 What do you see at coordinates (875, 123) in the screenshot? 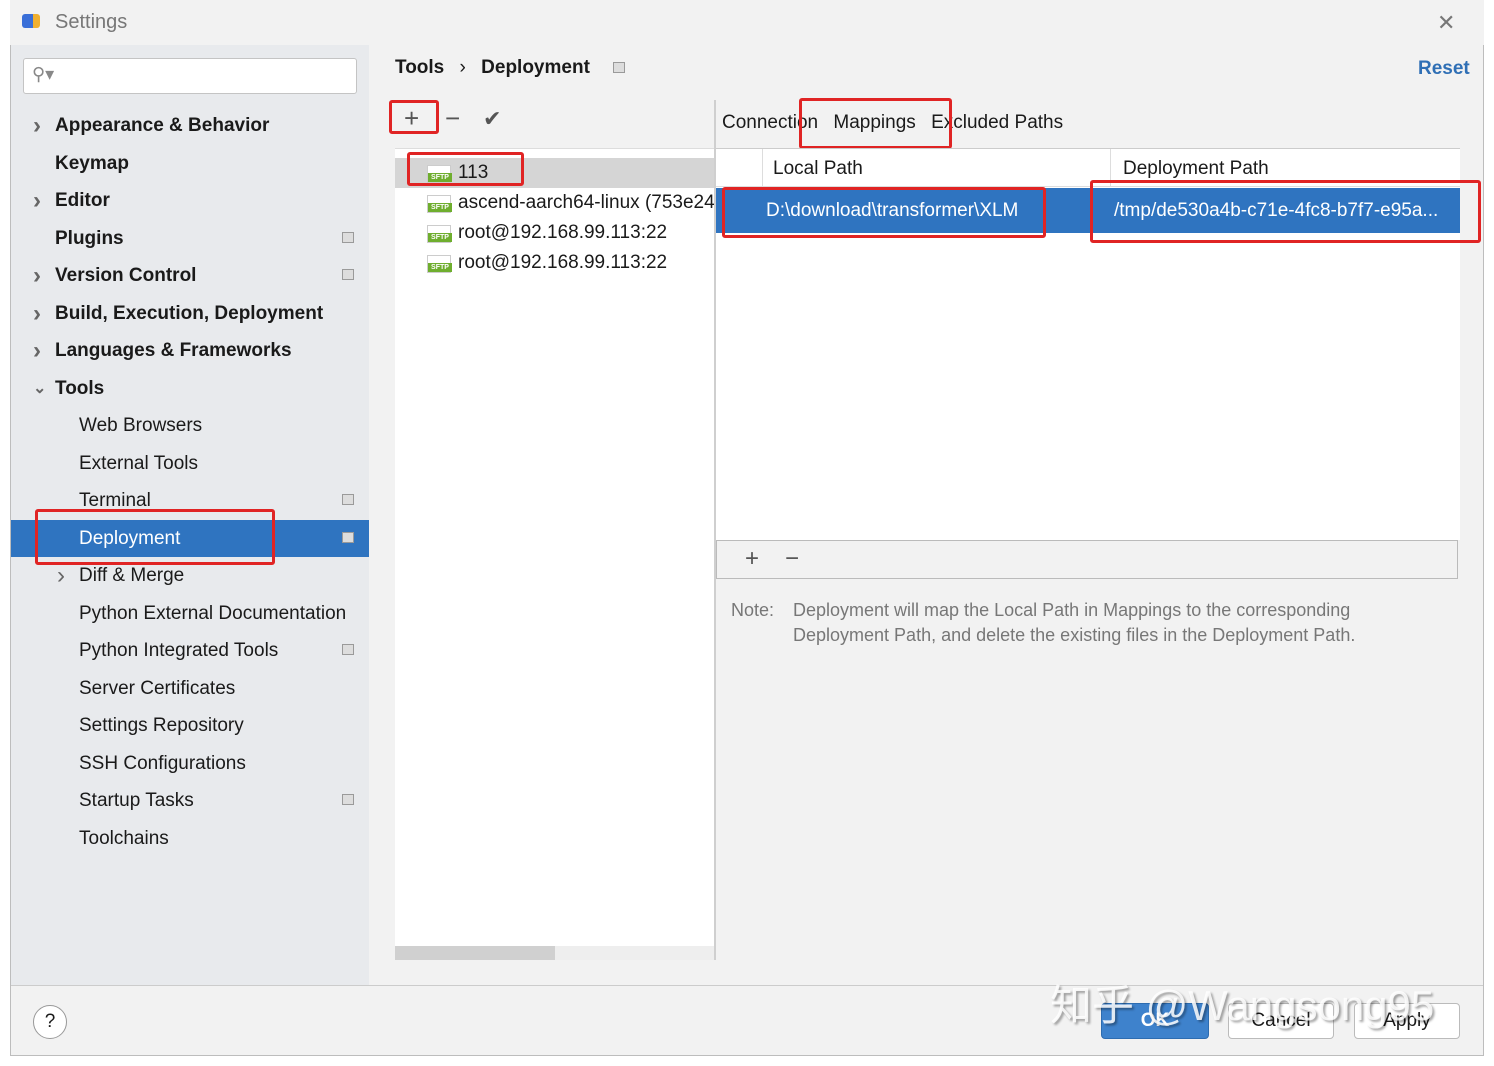
I see `annotation-mappings` at bounding box center [875, 123].